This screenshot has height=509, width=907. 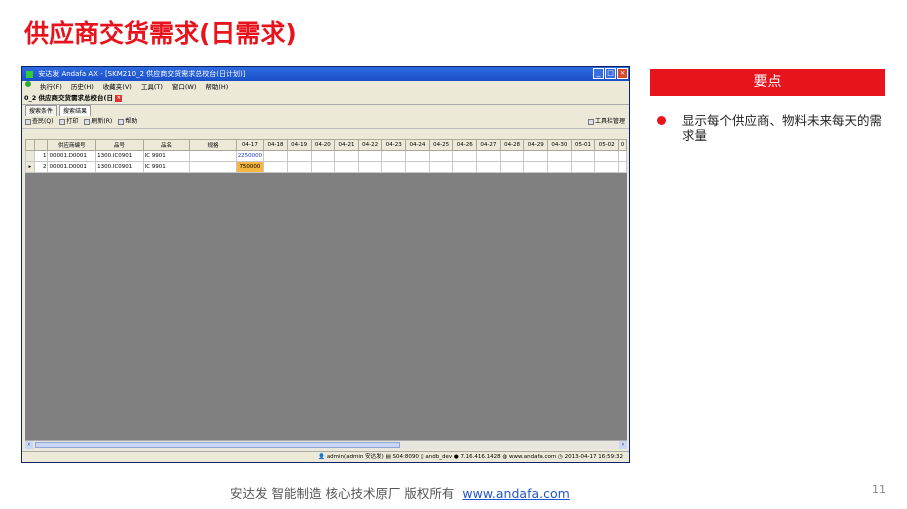 What do you see at coordinates (152, 87) in the screenshot?
I see `menu-tools: 工具(T)` at bounding box center [152, 87].